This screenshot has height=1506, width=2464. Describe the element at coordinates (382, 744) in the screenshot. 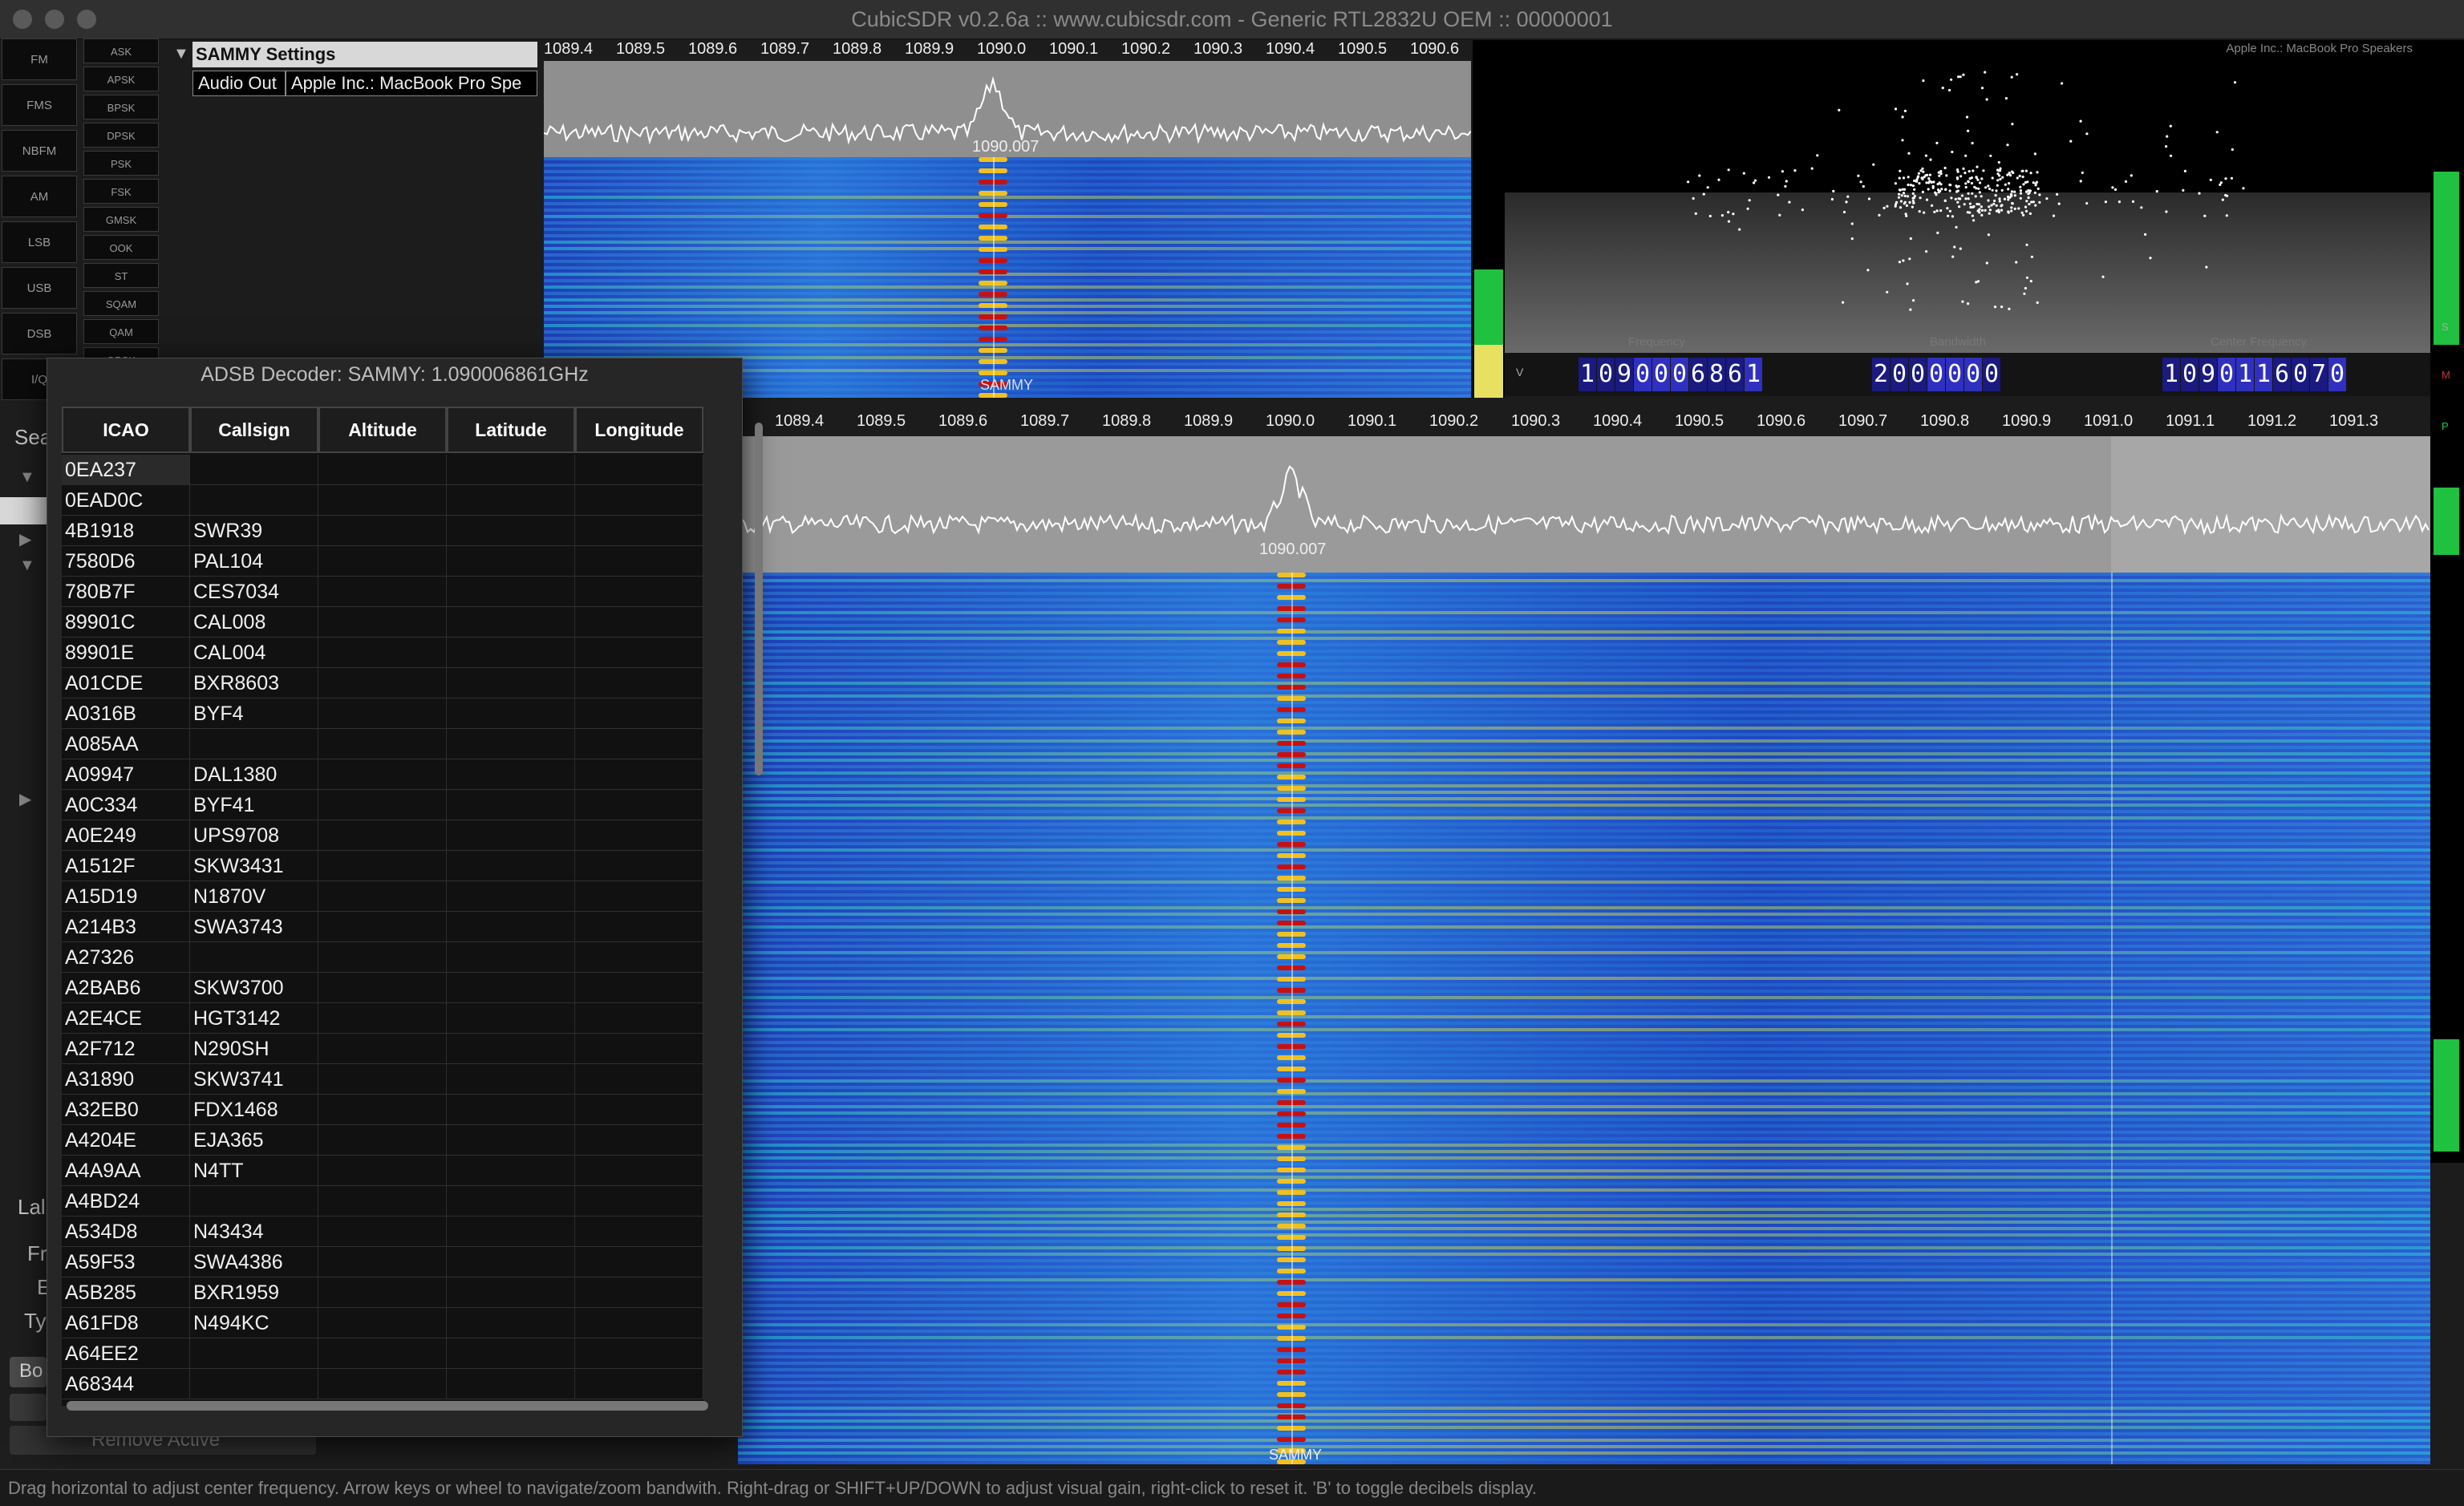

I see `table-row: A085AA` at that location.